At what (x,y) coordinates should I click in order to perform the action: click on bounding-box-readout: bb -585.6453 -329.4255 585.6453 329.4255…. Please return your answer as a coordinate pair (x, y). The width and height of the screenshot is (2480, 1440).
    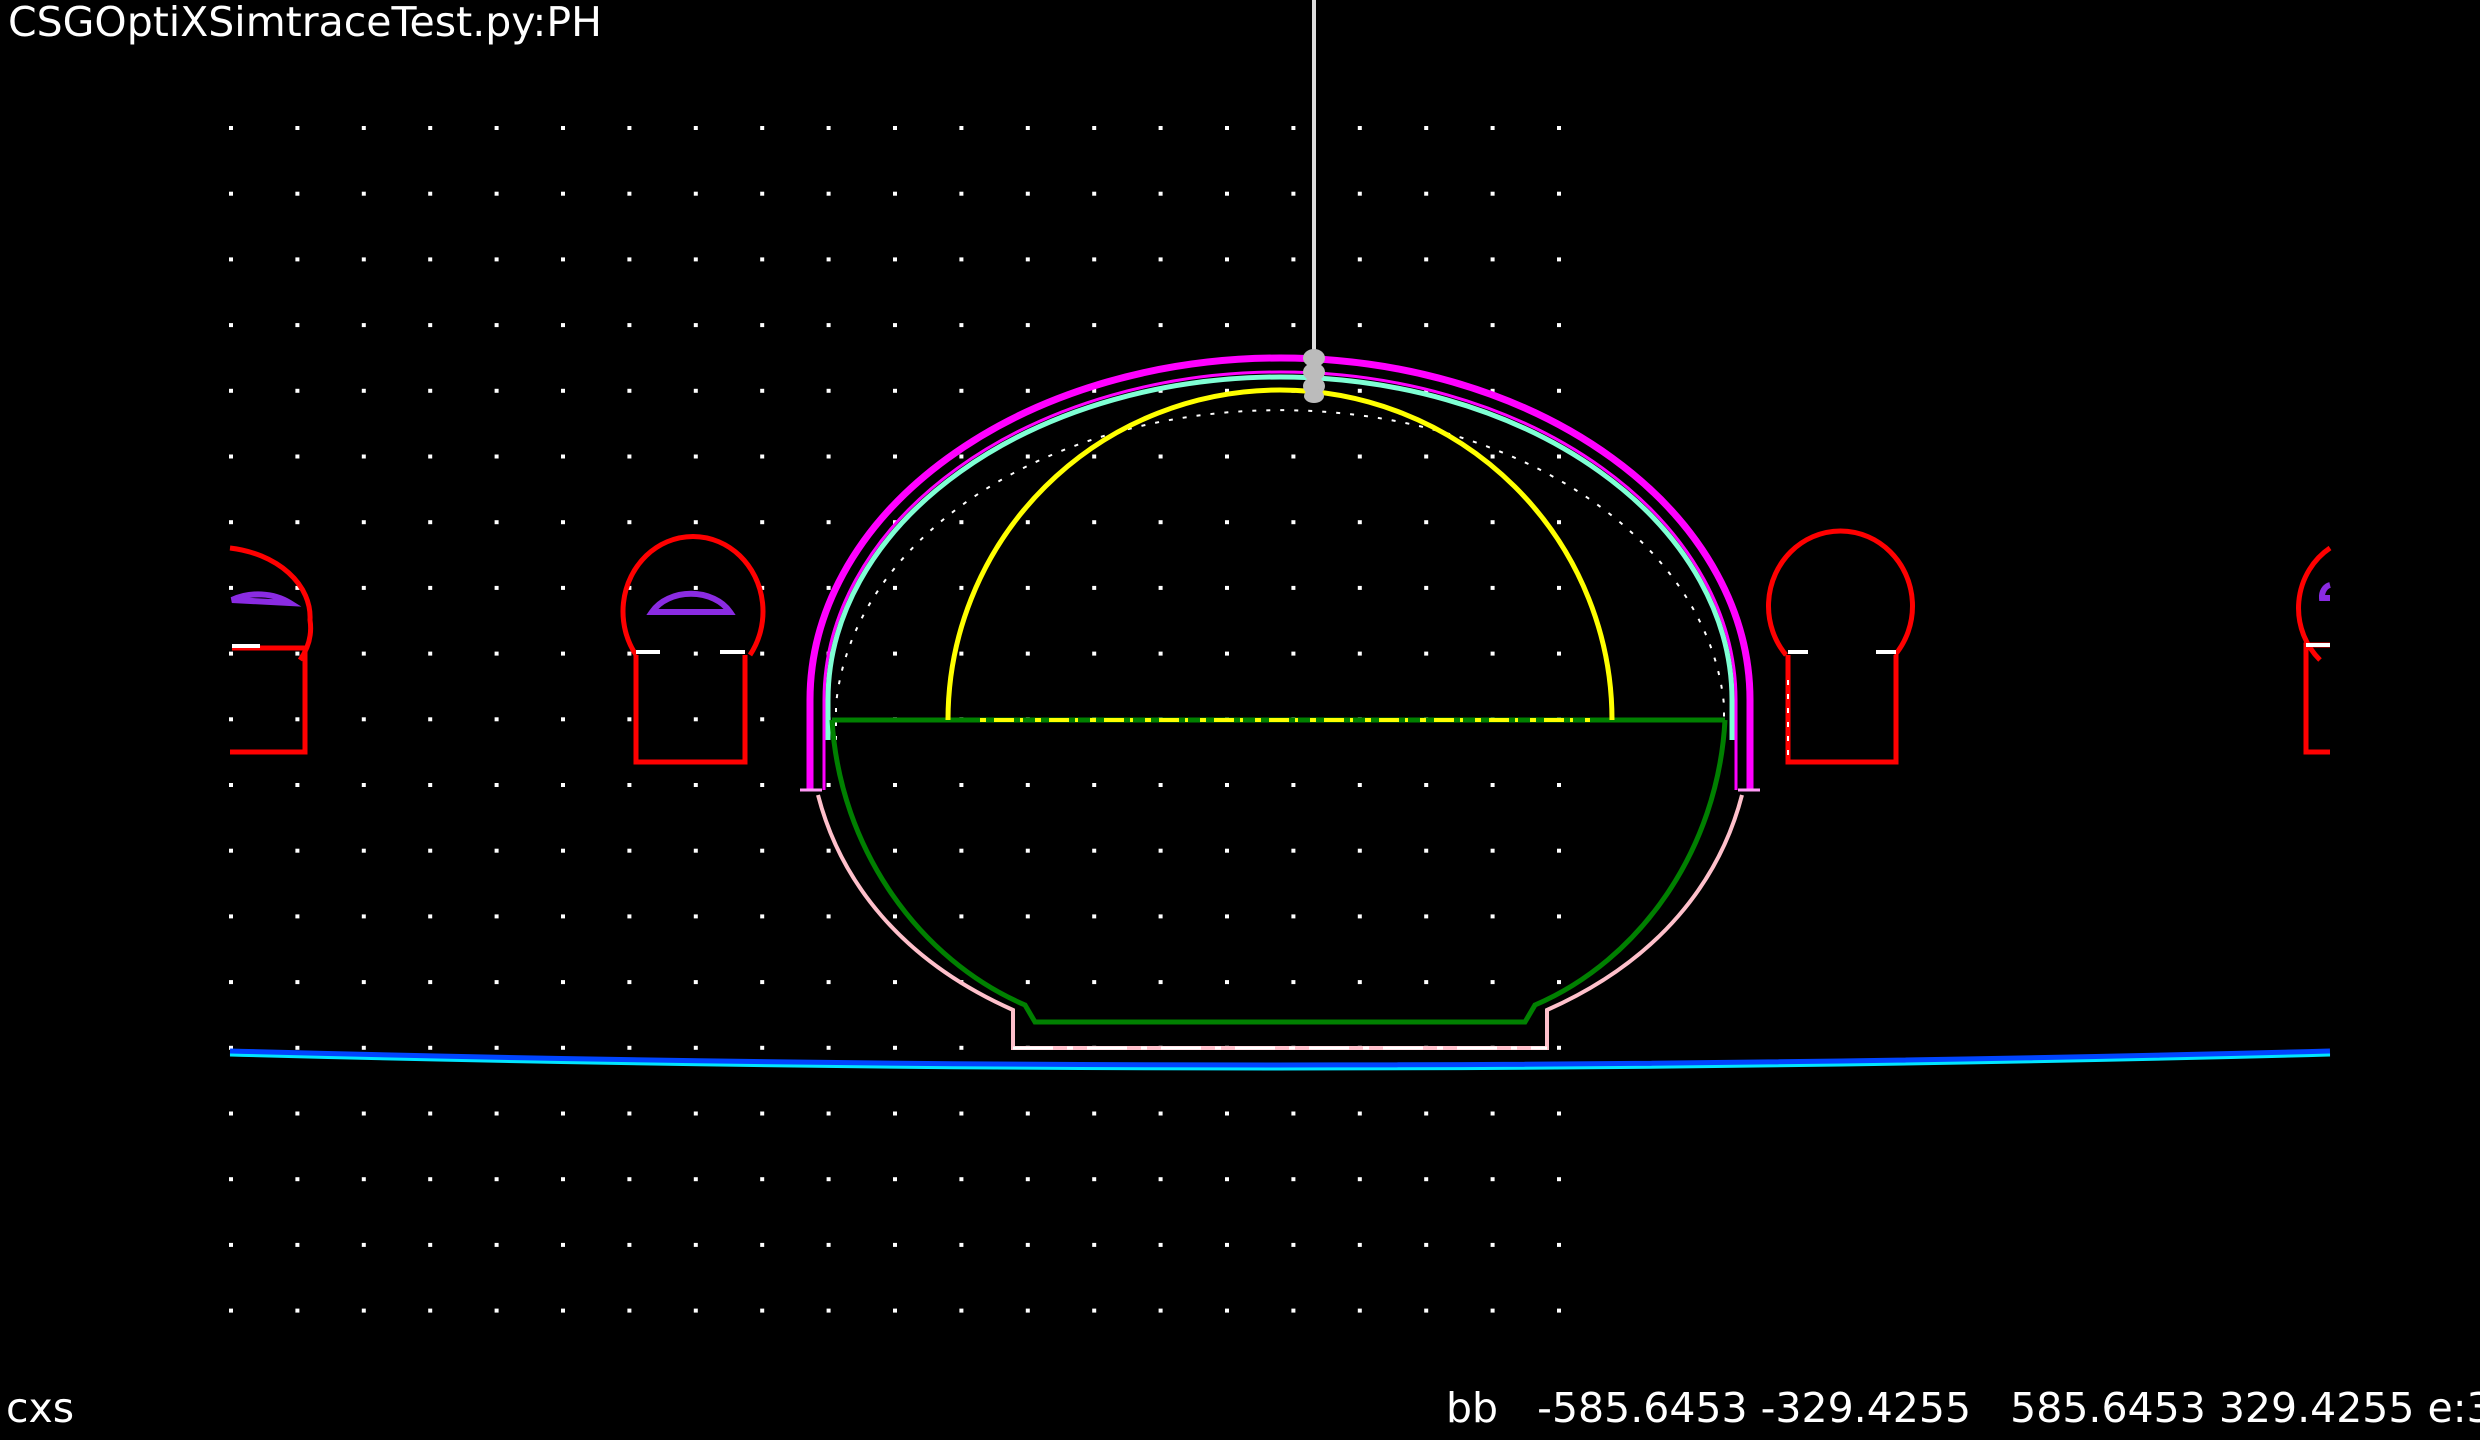
    Looking at the image, I should click on (1963, 1408).